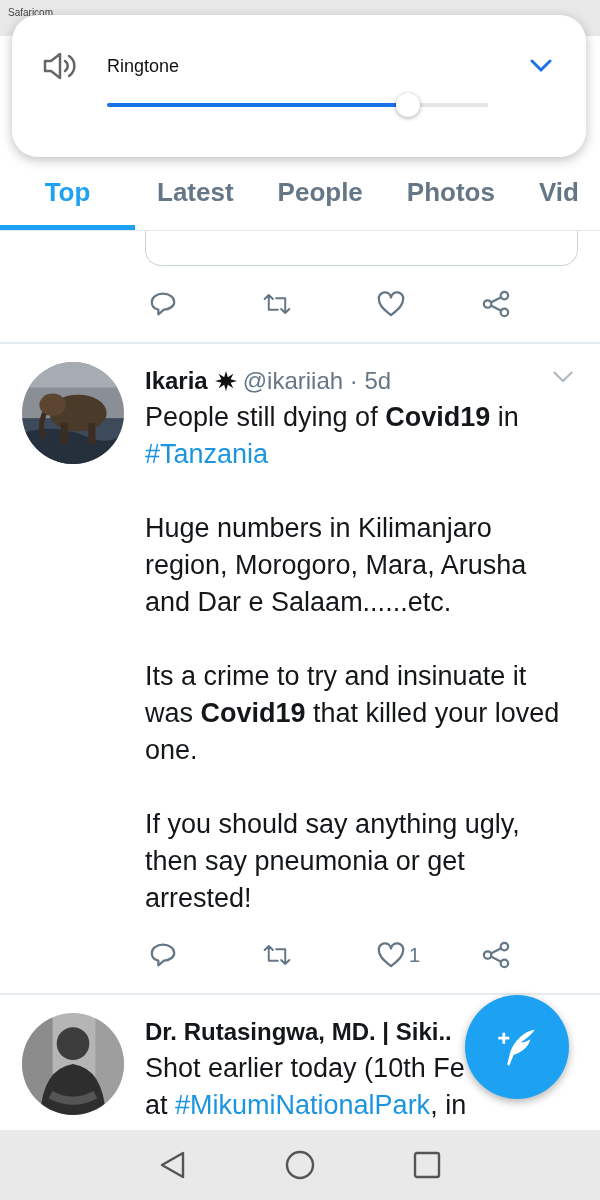  I want to click on user-name: Ikaria, so click(176, 380).